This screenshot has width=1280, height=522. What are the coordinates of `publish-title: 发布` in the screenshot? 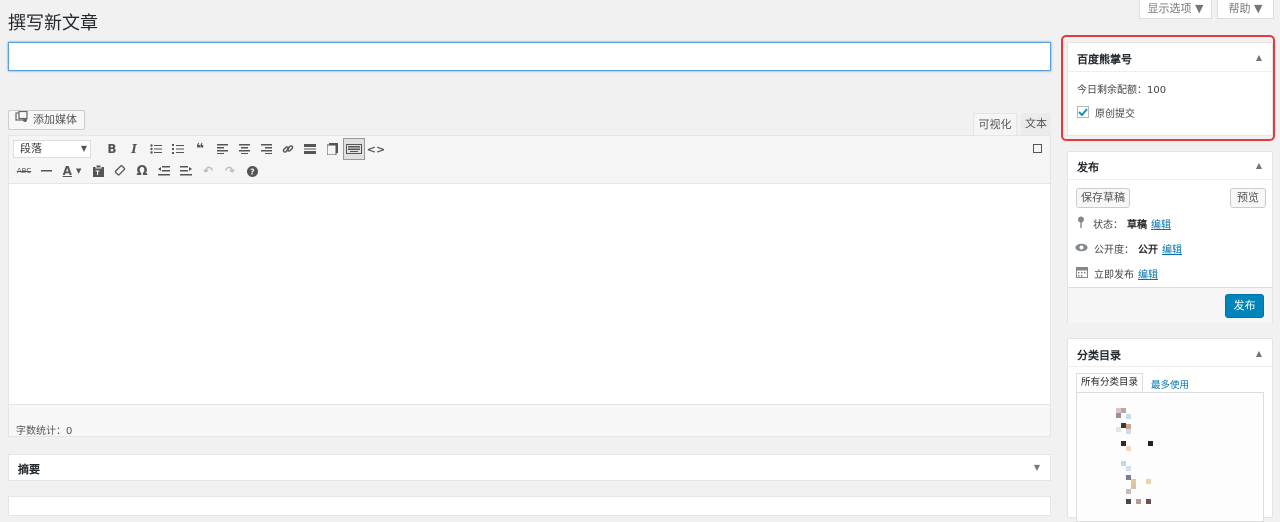 It's located at (1088, 167).